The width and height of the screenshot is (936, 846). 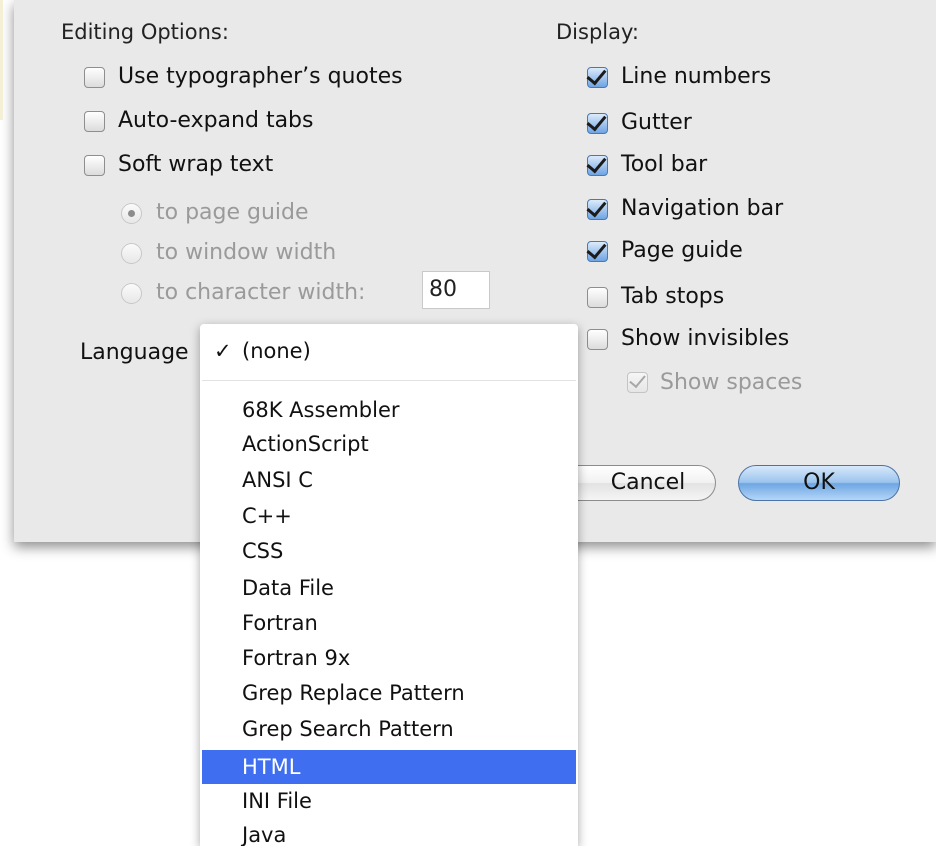 I want to click on language-option-ini-file: INI File, so click(x=389, y=801).